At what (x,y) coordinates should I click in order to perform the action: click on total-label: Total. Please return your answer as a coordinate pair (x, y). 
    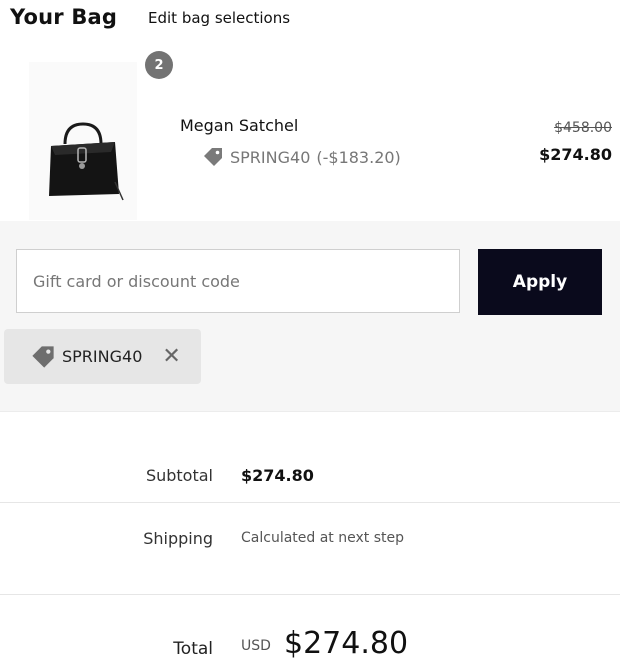
    Looking at the image, I should click on (193, 649).